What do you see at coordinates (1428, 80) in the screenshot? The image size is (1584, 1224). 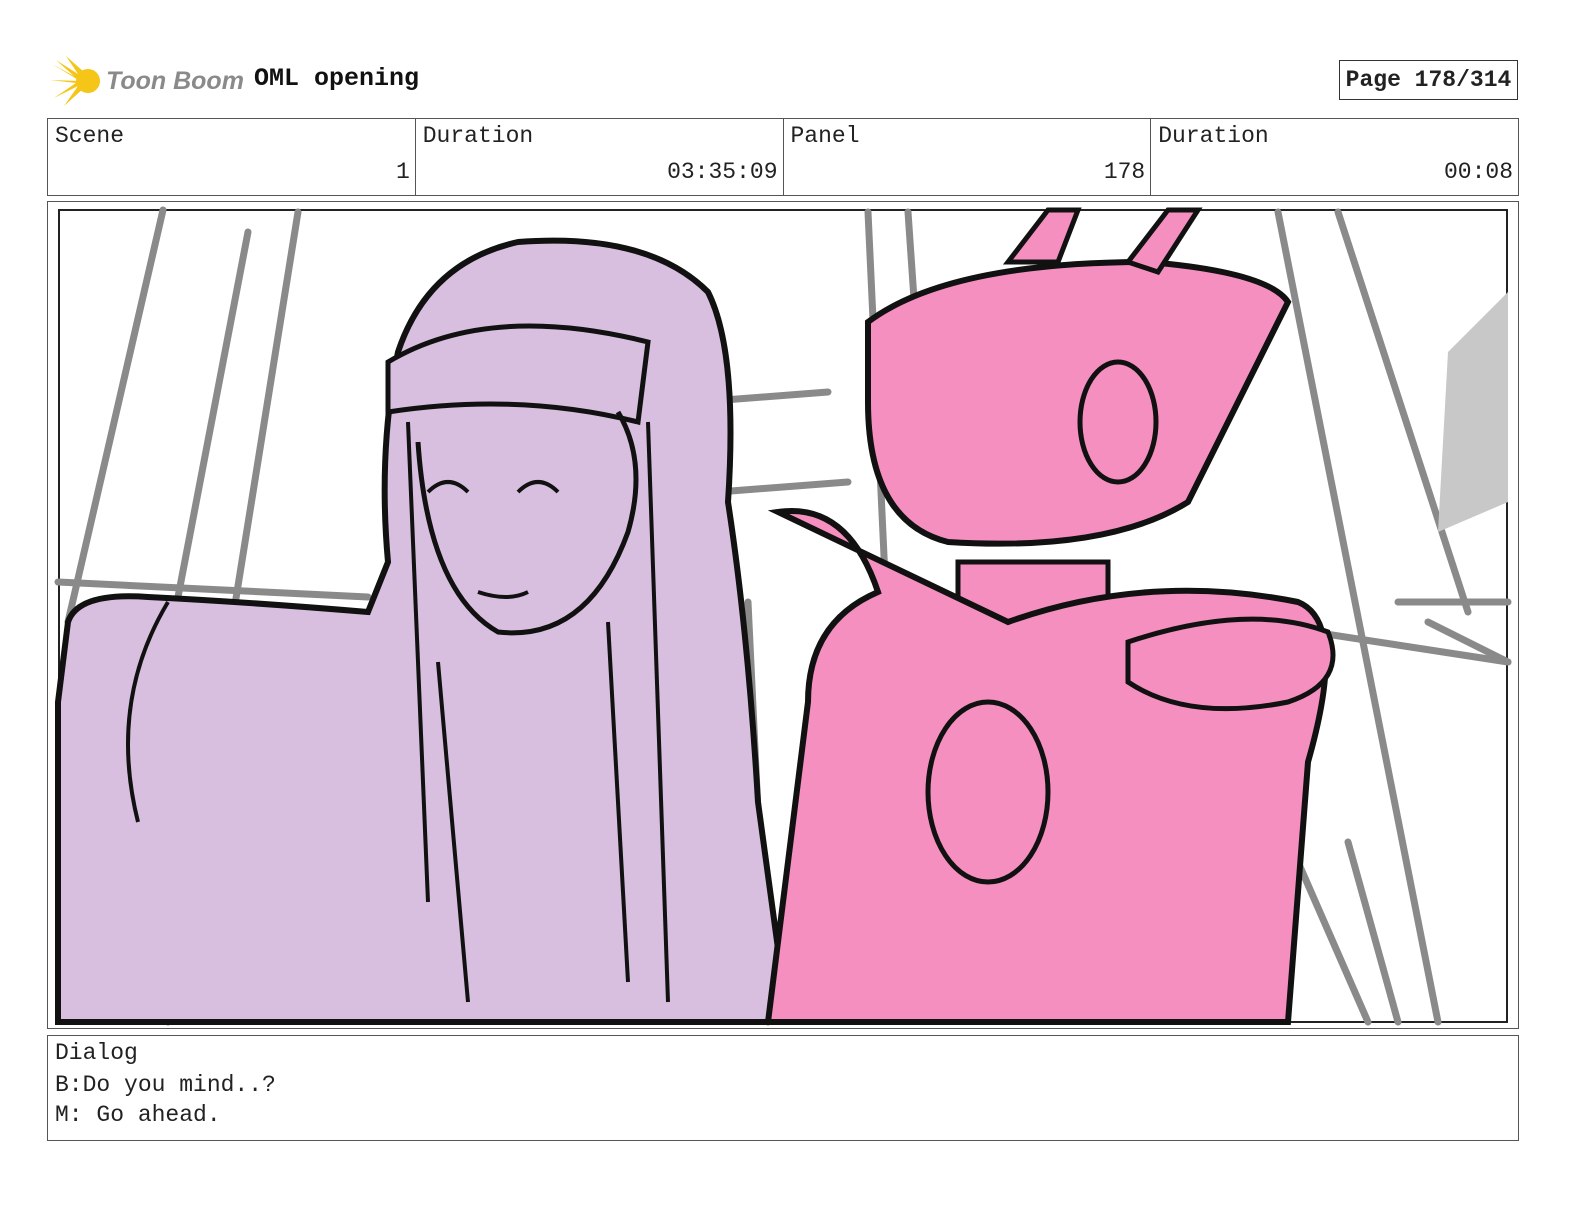 I see `page-number: Page 178/314` at bounding box center [1428, 80].